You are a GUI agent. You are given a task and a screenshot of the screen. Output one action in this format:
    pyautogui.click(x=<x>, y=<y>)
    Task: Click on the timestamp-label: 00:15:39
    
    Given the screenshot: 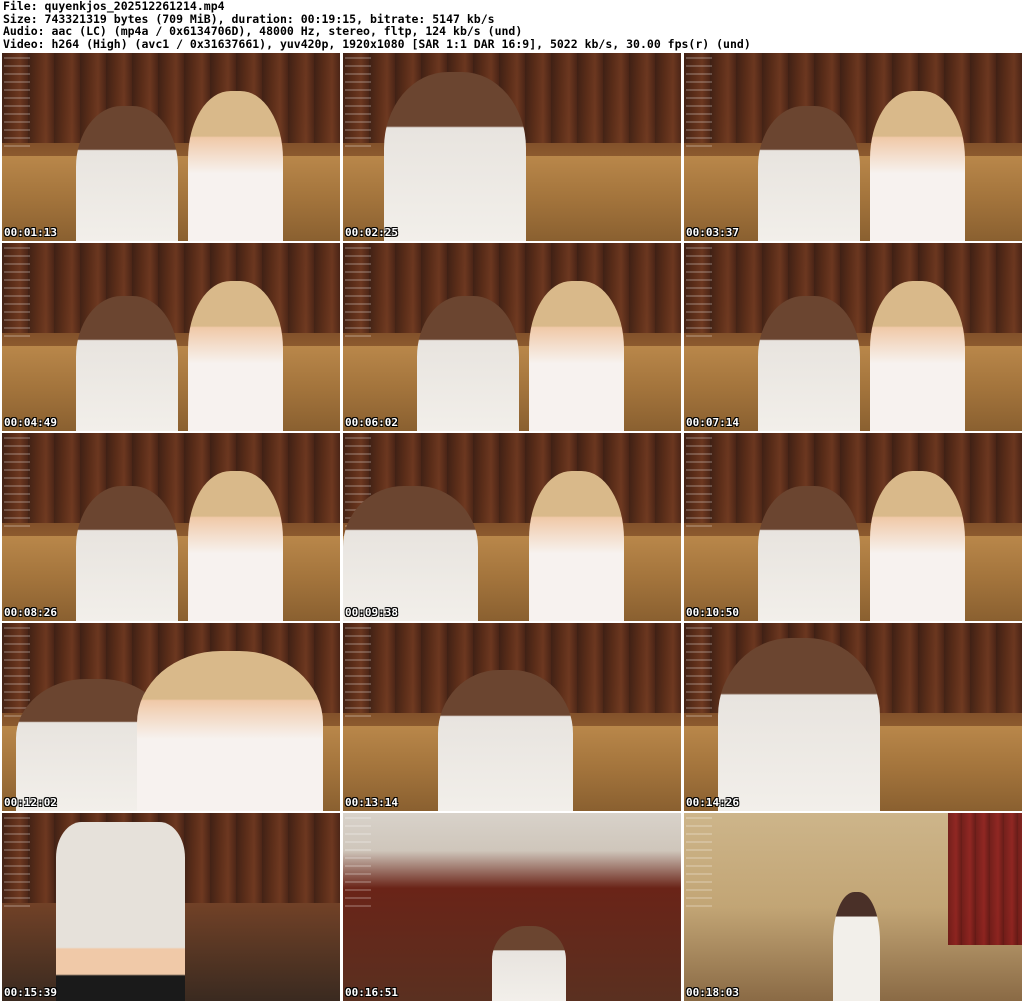 What is the action you would take?
    pyautogui.click(x=30, y=992)
    